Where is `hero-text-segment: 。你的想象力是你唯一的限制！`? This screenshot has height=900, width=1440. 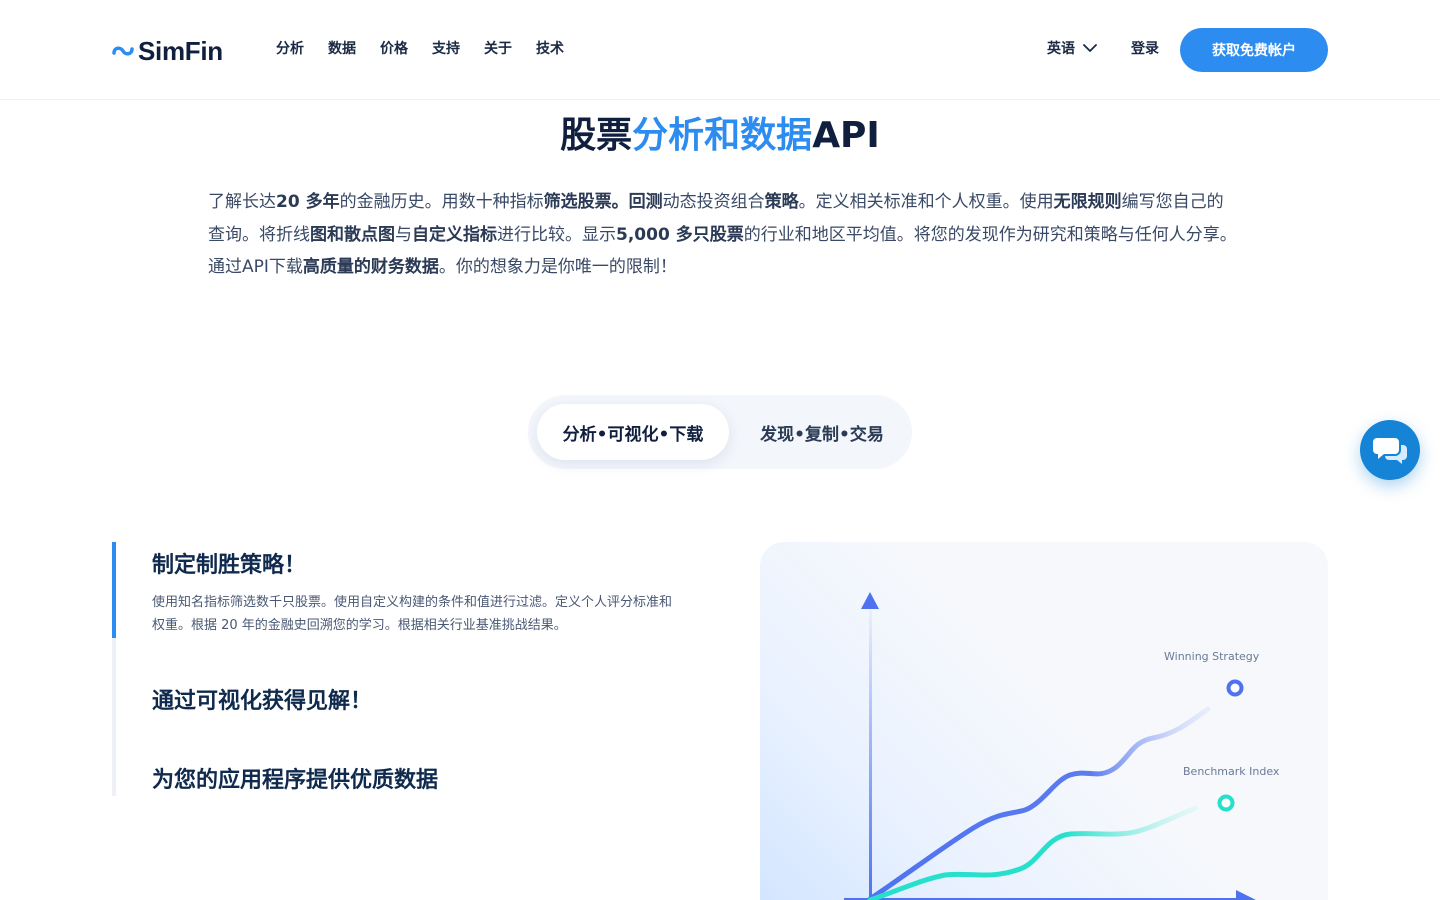 hero-text-segment: 。你的想象力是你唯一的限制！ is located at coordinates (557, 267).